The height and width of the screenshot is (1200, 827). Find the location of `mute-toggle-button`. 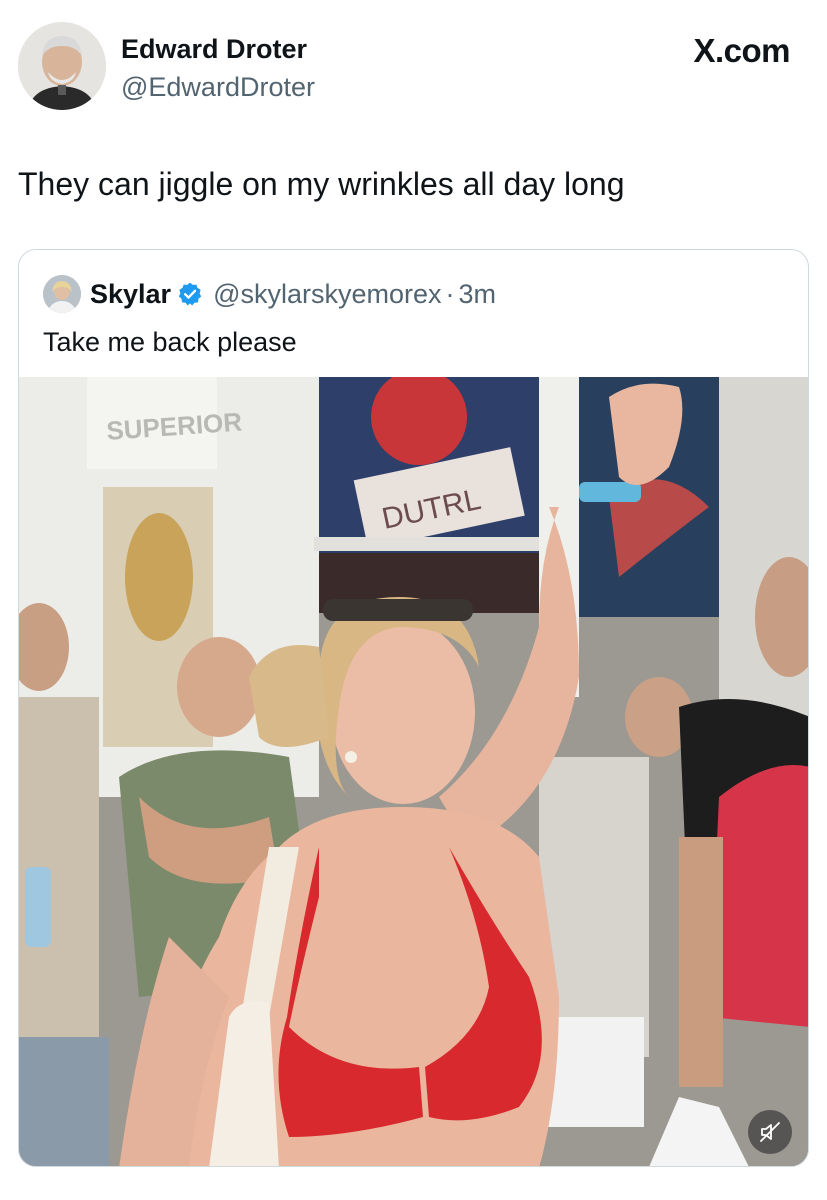

mute-toggle-button is located at coordinates (770, 1132).